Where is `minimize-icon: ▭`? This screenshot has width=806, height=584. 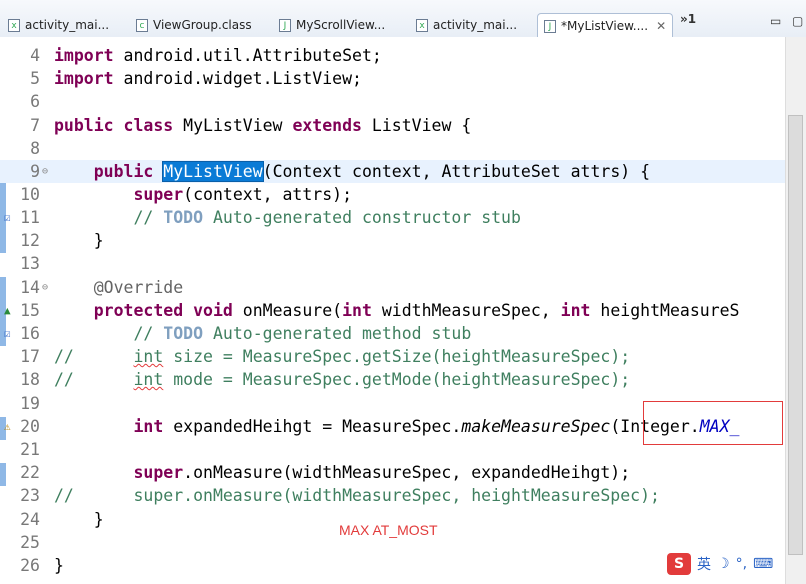
minimize-icon: ▭ is located at coordinates (775, 21).